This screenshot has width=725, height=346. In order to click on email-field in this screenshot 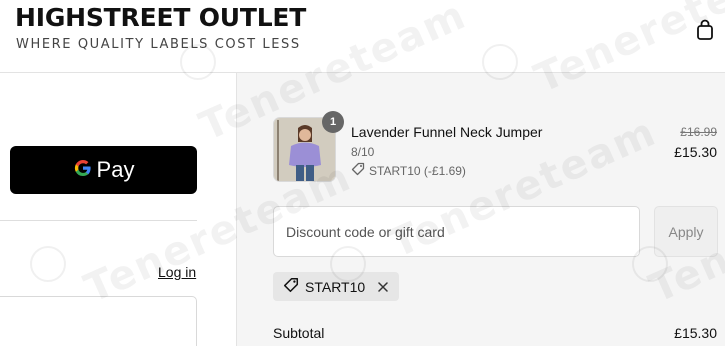, I will do `click(98, 321)`.